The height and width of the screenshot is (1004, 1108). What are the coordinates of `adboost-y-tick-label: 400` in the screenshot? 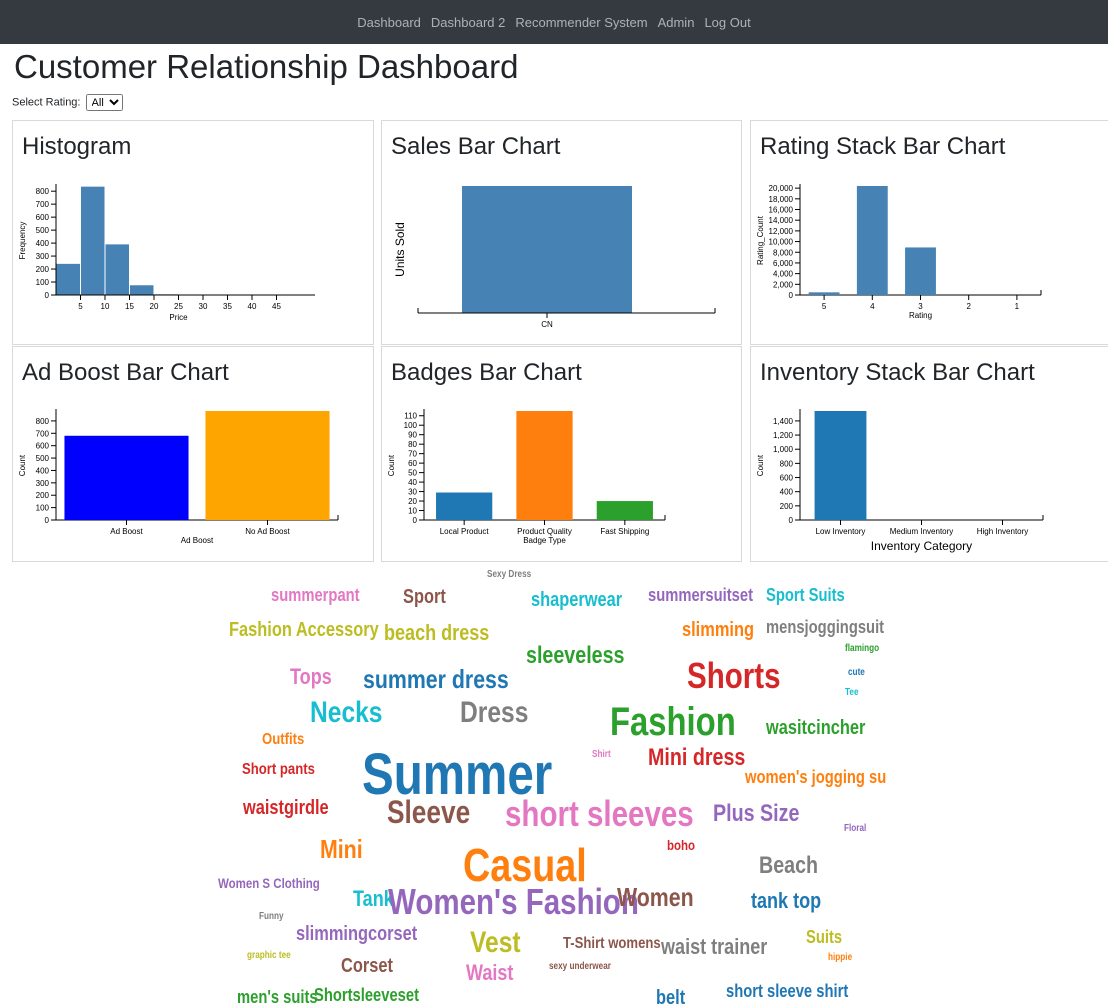 It's located at (43, 470).